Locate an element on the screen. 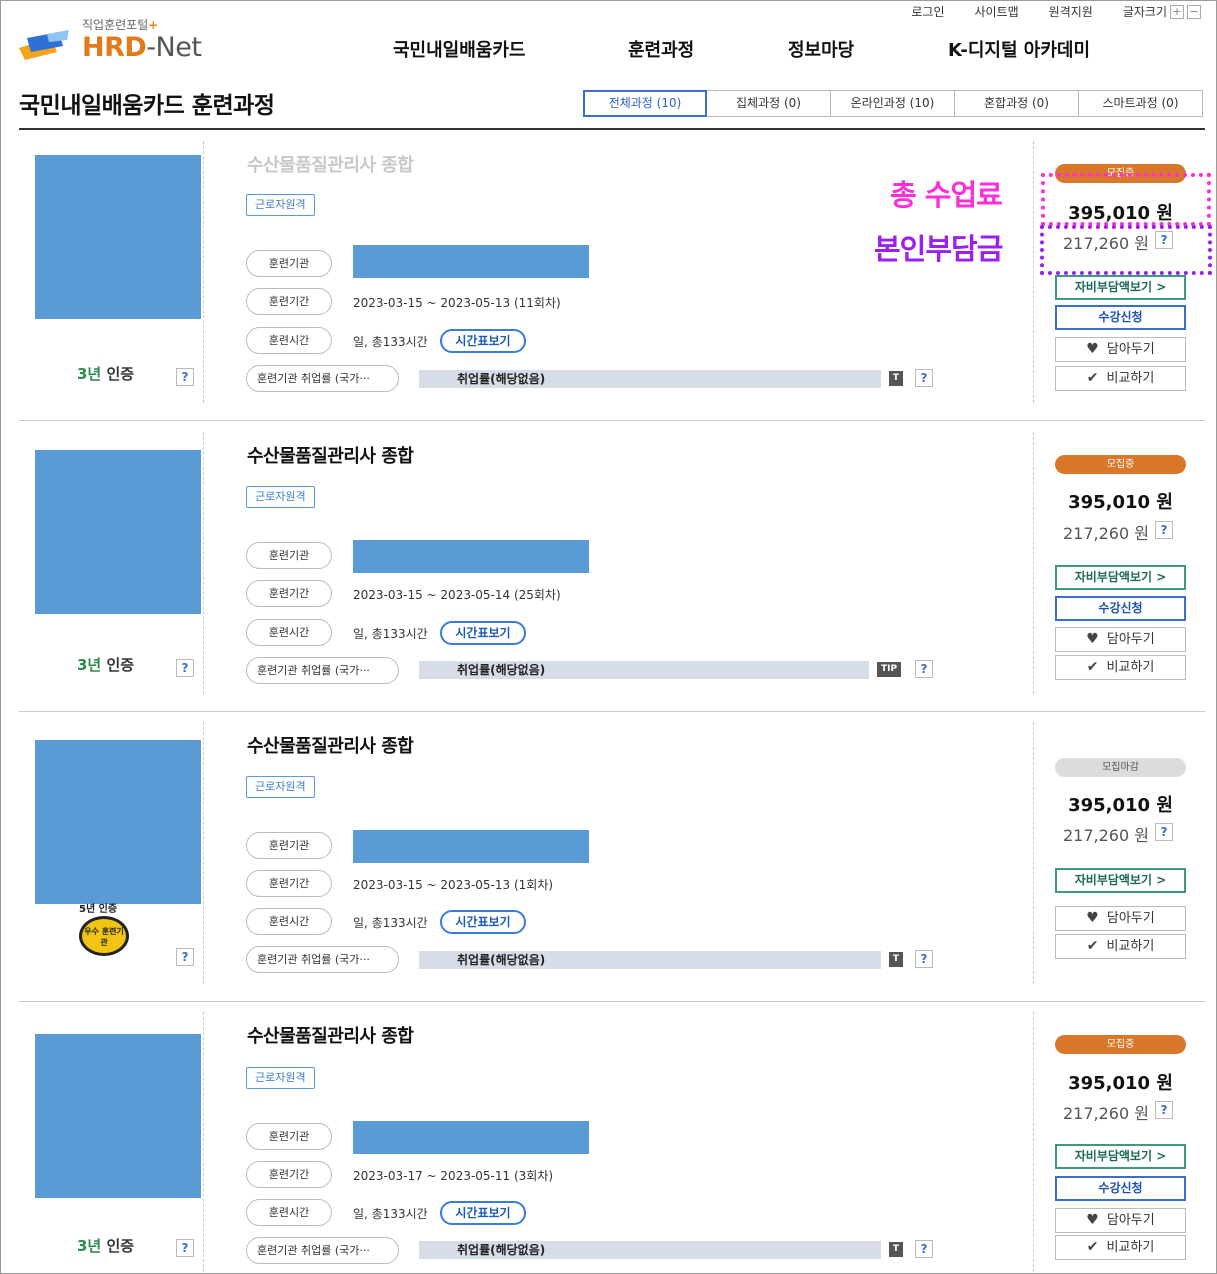 The height and width of the screenshot is (1274, 1217). tab-online: 온라인과정 (10) is located at coordinates (893, 103).